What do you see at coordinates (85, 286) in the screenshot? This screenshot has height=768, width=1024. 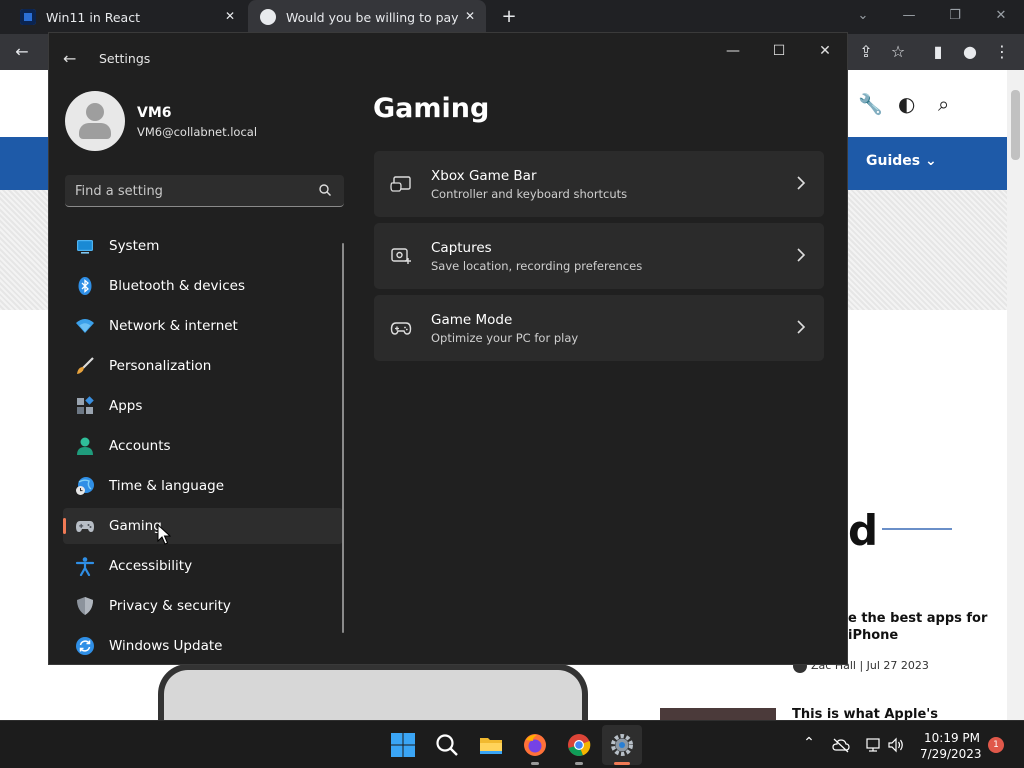 I see `bluetooth-icon` at bounding box center [85, 286].